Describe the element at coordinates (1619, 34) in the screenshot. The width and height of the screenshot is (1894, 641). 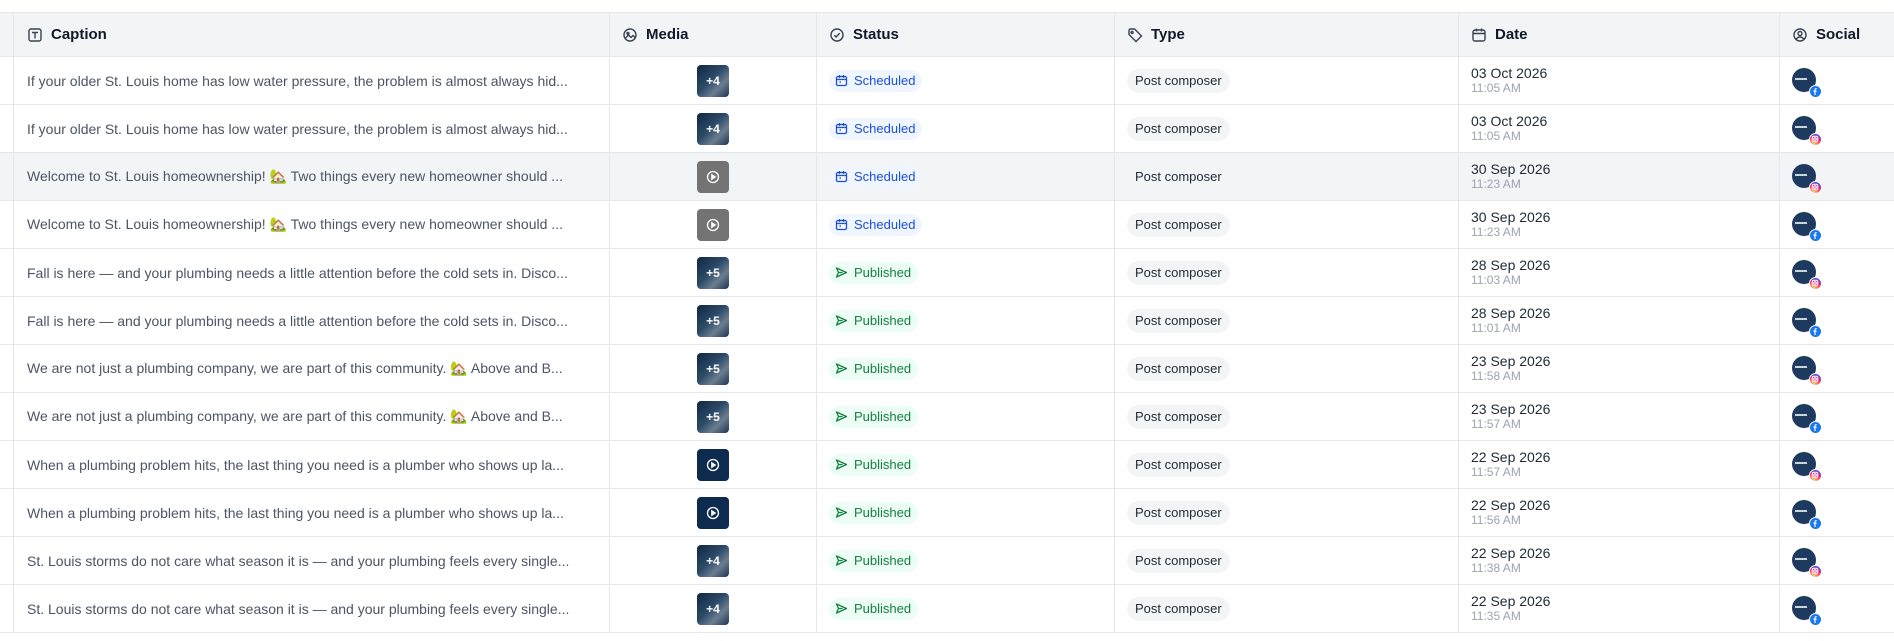
I see `header-date: Date` at that location.